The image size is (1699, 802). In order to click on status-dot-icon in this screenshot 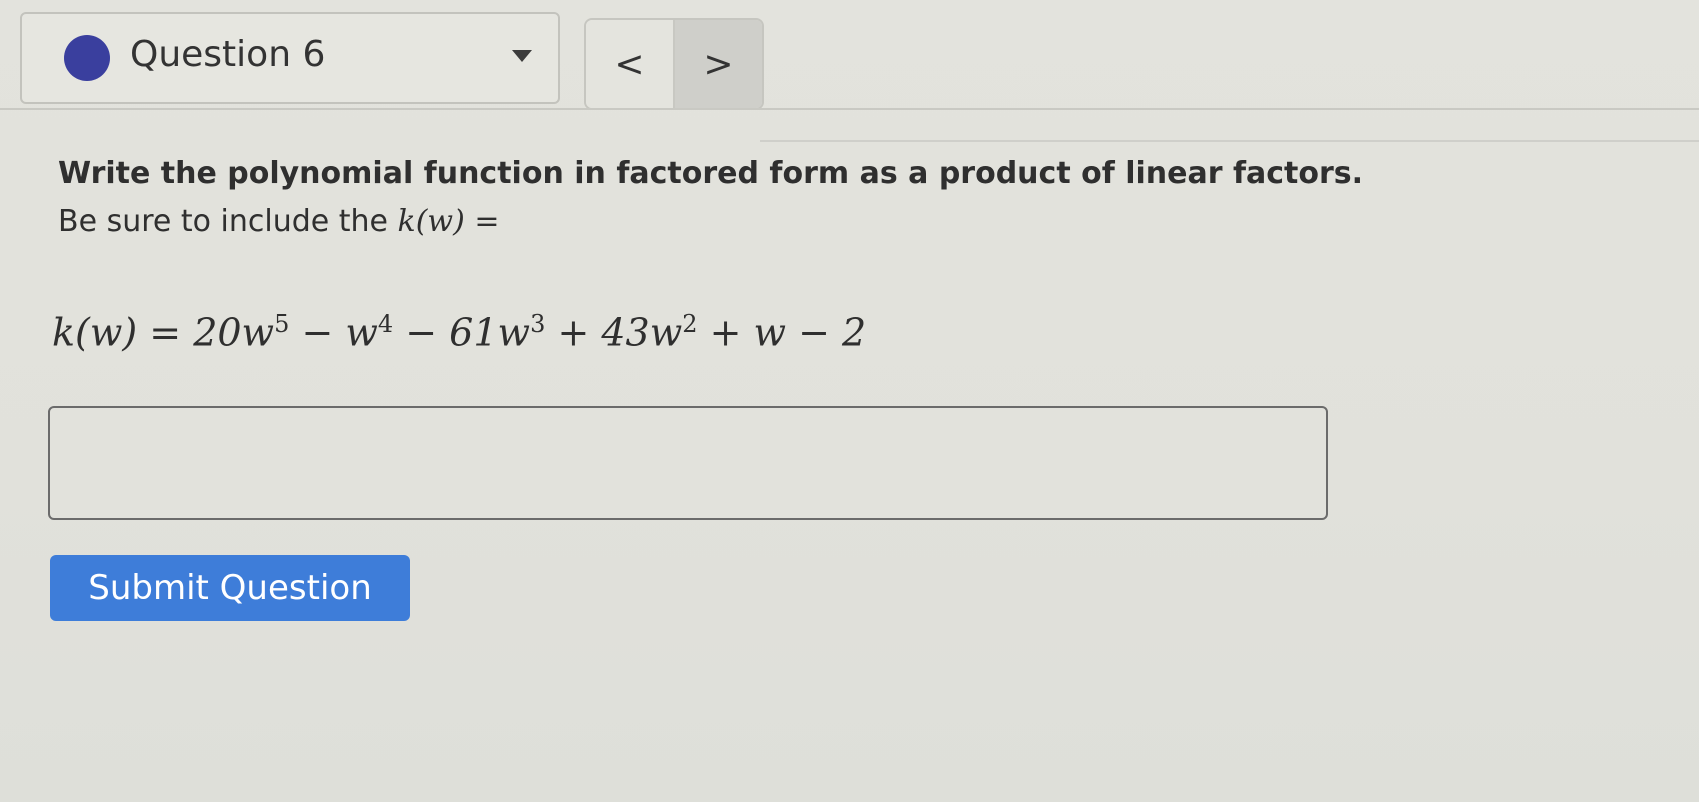, I will do `click(87, 58)`.